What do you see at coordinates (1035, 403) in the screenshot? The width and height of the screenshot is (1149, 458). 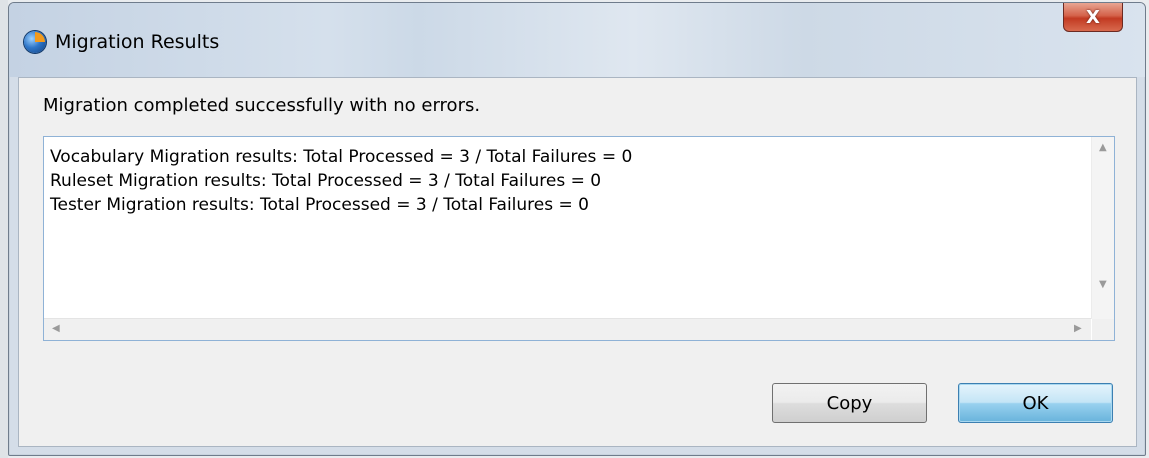 I see `ok-button: OK` at bounding box center [1035, 403].